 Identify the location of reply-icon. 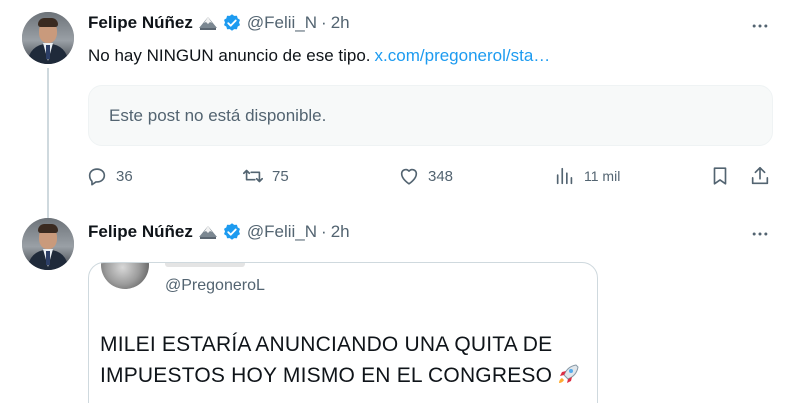
(97, 177).